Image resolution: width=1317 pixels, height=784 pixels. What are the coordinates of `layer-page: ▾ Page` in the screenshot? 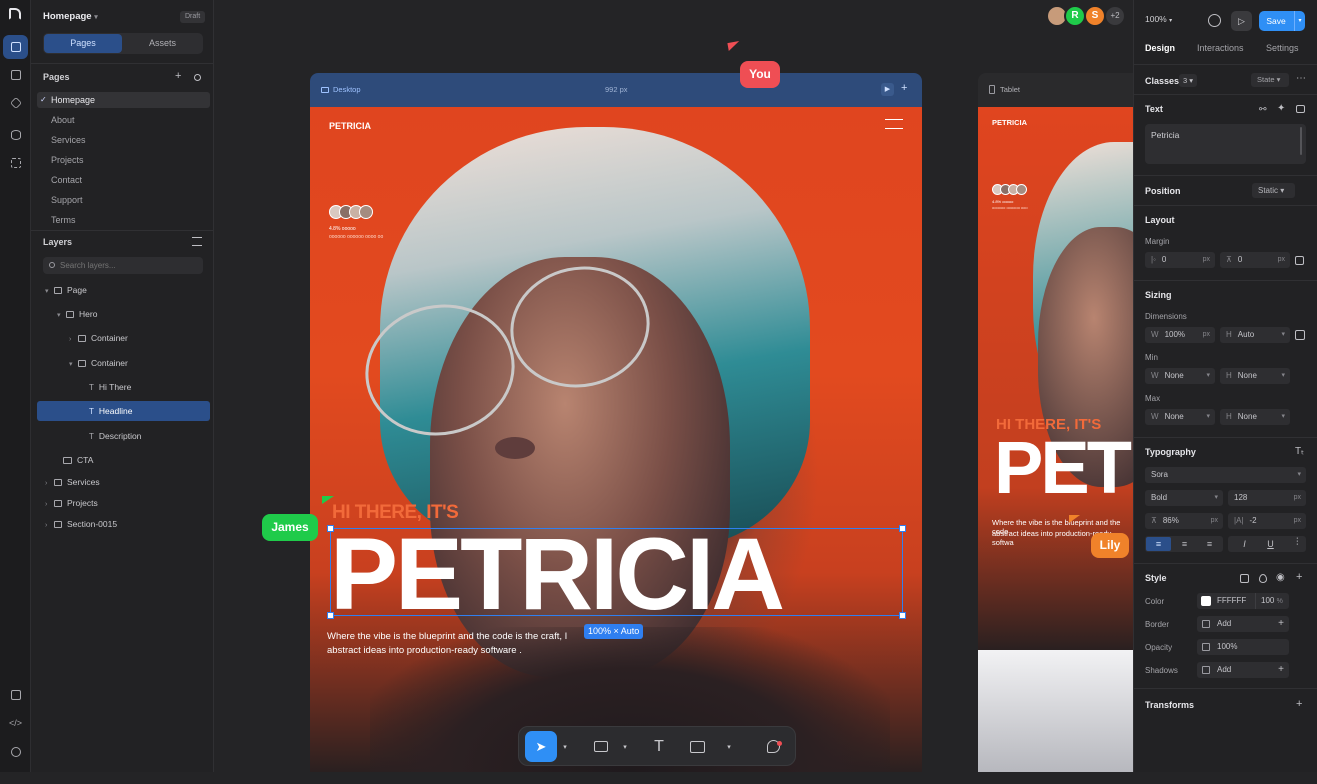 It's located at (123, 290).